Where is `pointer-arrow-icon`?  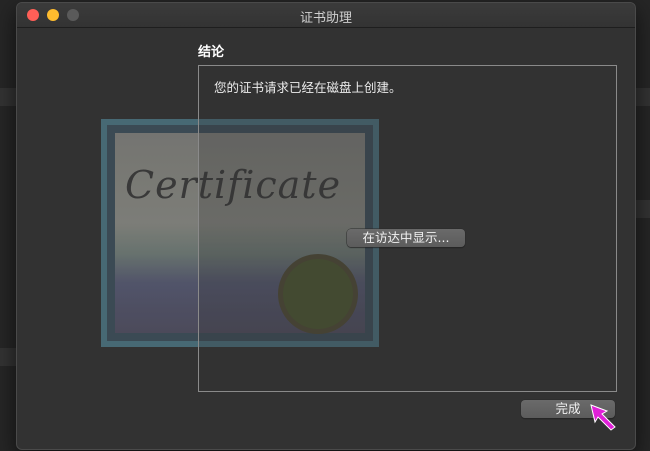
pointer-arrow-icon is located at coordinates (603, 417).